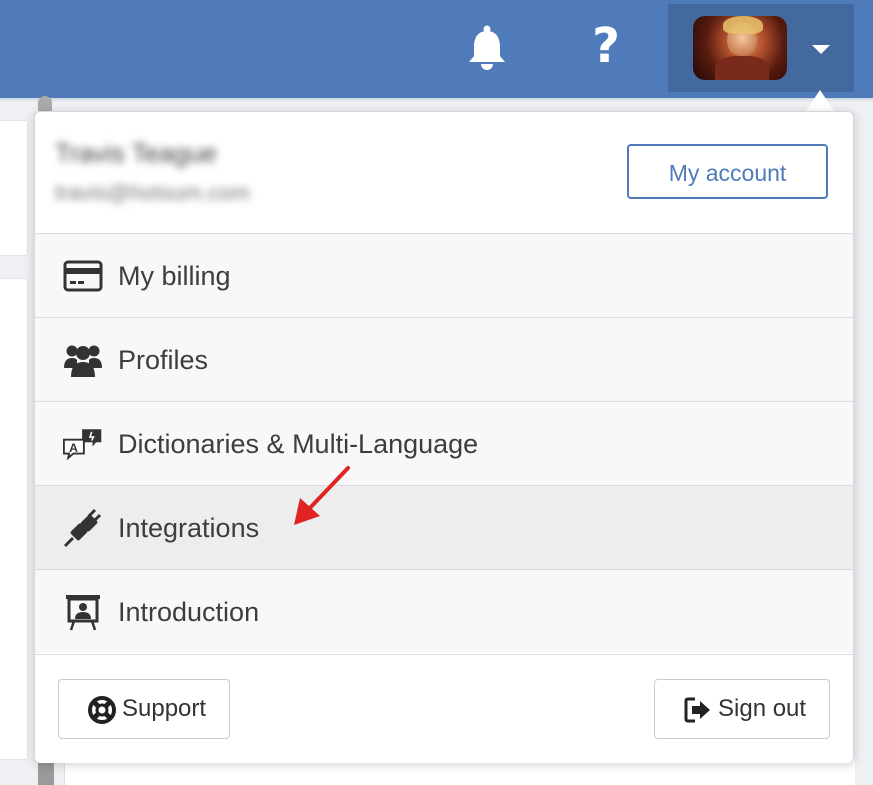 The width and height of the screenshot is (873, 785). I want to click on menu-item-integrations: Integrations, so click(444, 527).